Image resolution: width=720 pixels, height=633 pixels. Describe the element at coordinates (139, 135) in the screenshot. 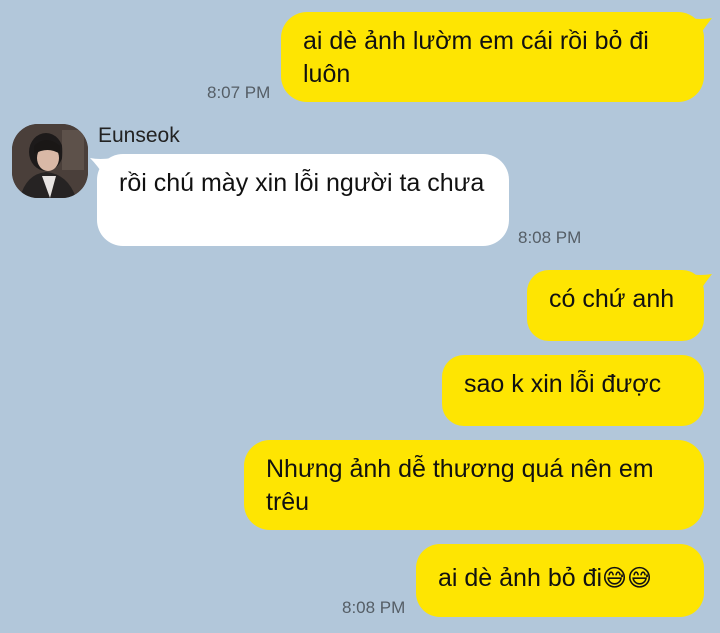

I see `sender-name: Eunseok` at that location.